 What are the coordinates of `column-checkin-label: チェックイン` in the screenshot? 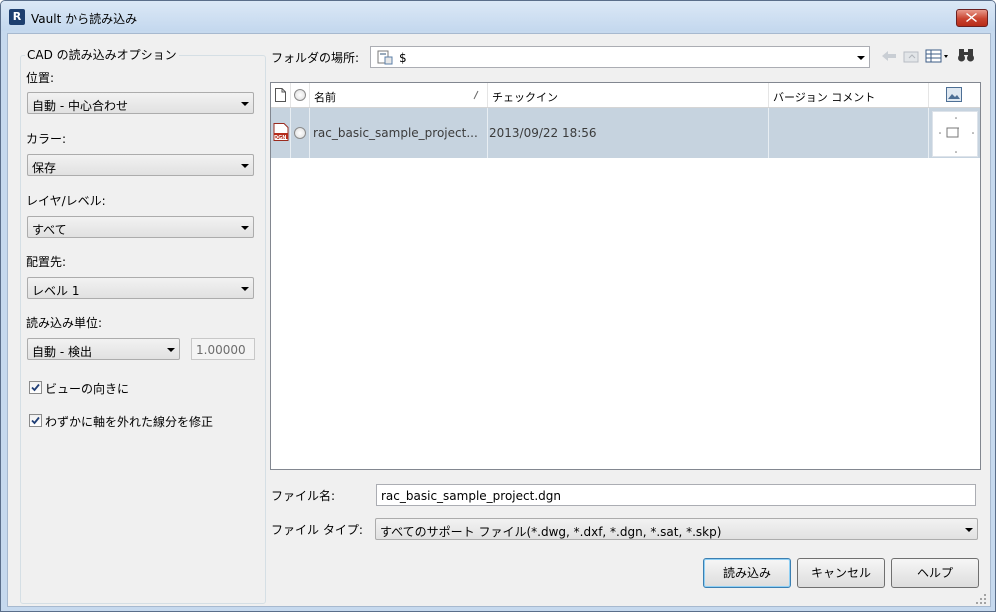 It's located at (525, 97).